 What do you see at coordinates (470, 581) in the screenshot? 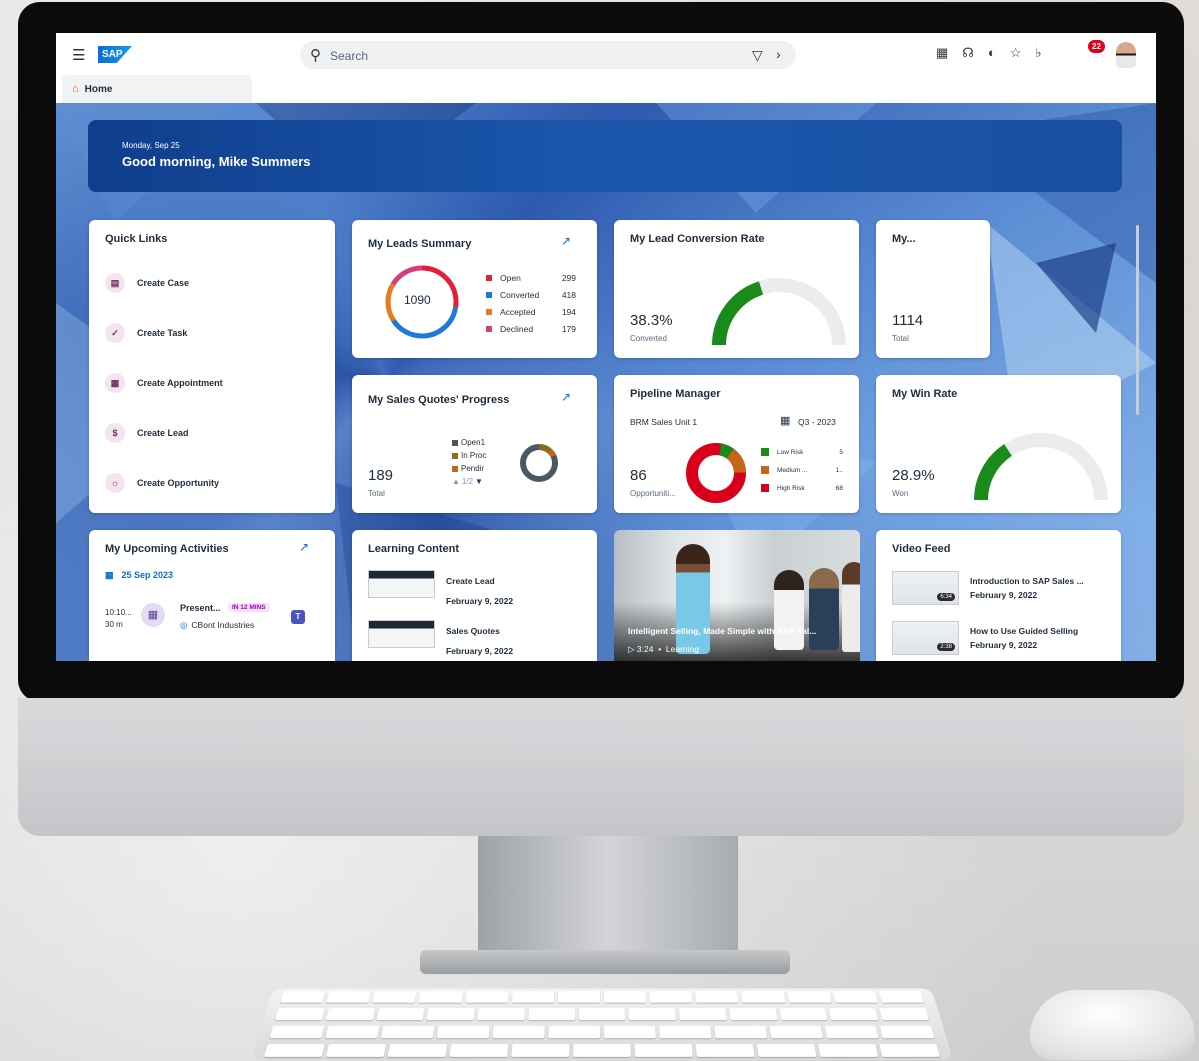
I see `learning-item-title: Create Lead` at bounding box center [470, 581].